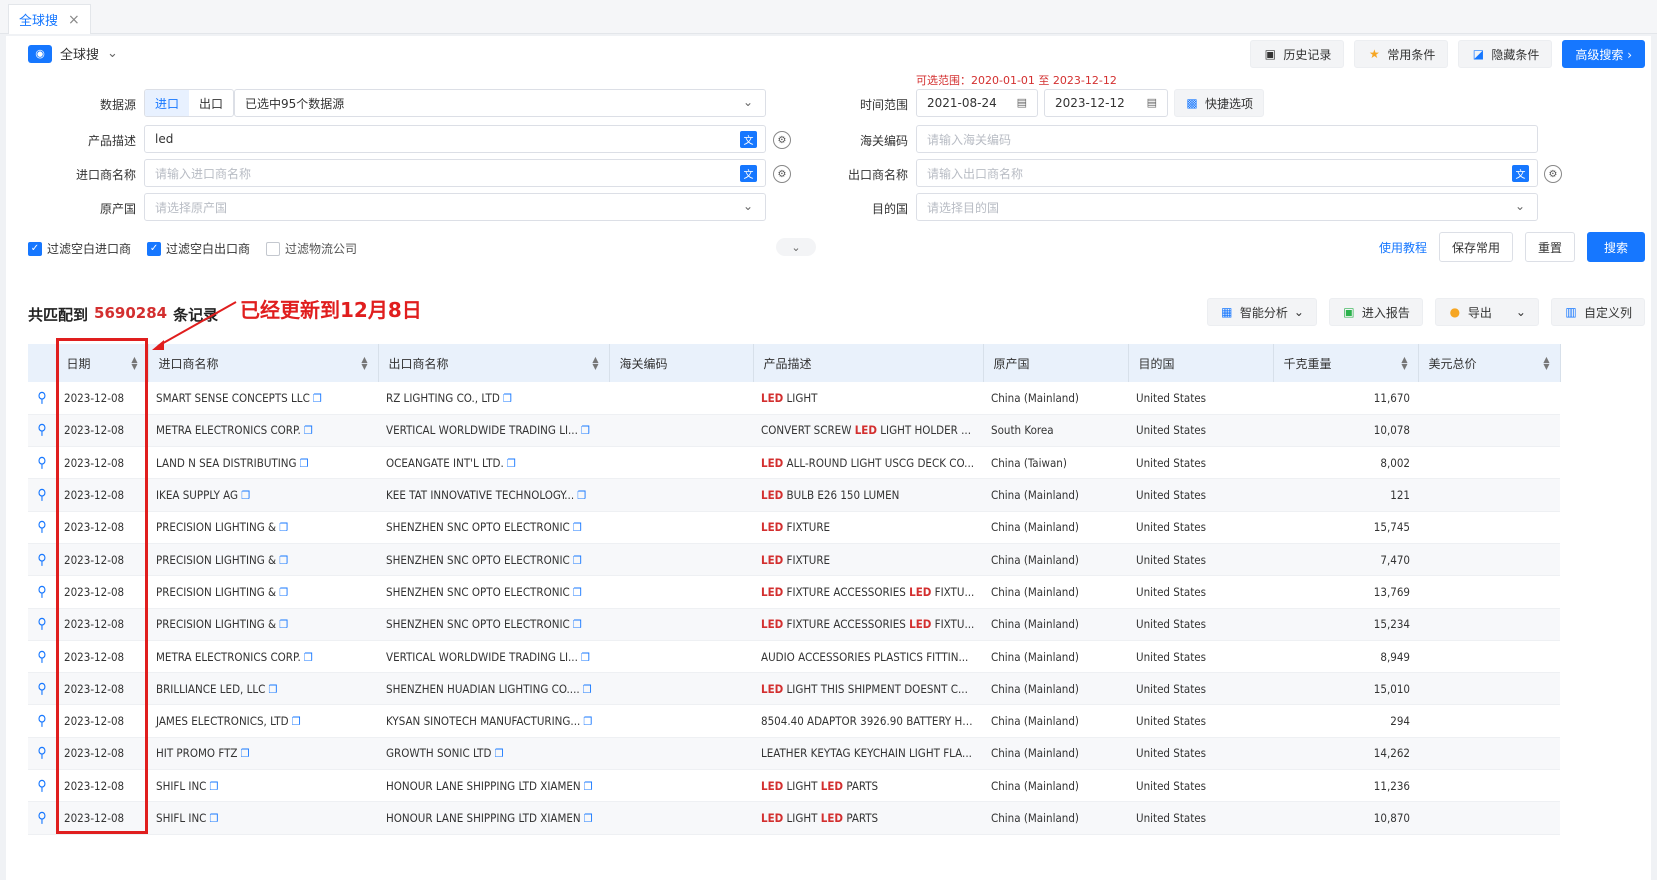 This screenshot has width=1657, height=880. I want to click on desc-text: FIXTURE, so click(807, 559).